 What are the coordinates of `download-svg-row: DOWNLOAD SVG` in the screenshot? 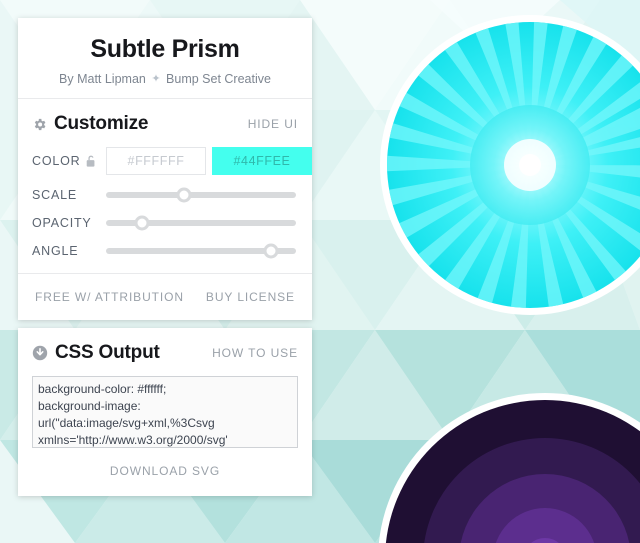 It's located at (165, 472).